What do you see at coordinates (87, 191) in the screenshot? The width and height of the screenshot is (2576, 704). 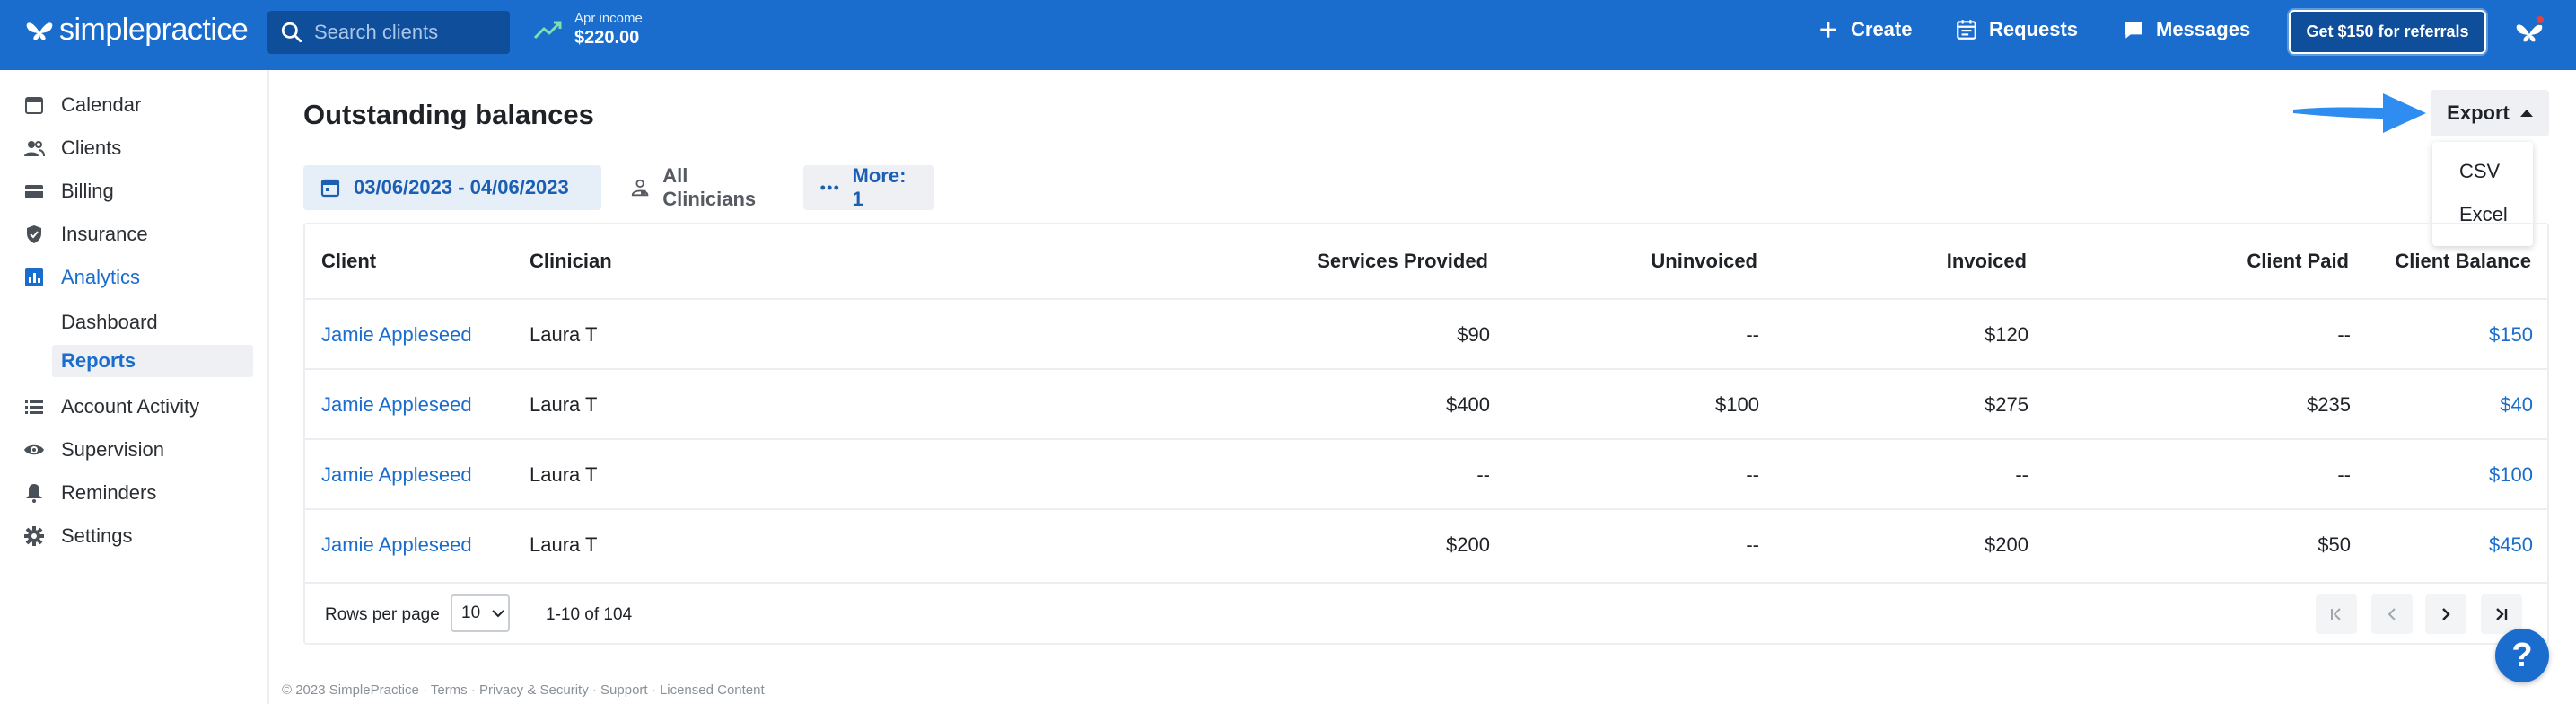 I see `sidebar-item-label: Billing` at bounding box center [87, 191].